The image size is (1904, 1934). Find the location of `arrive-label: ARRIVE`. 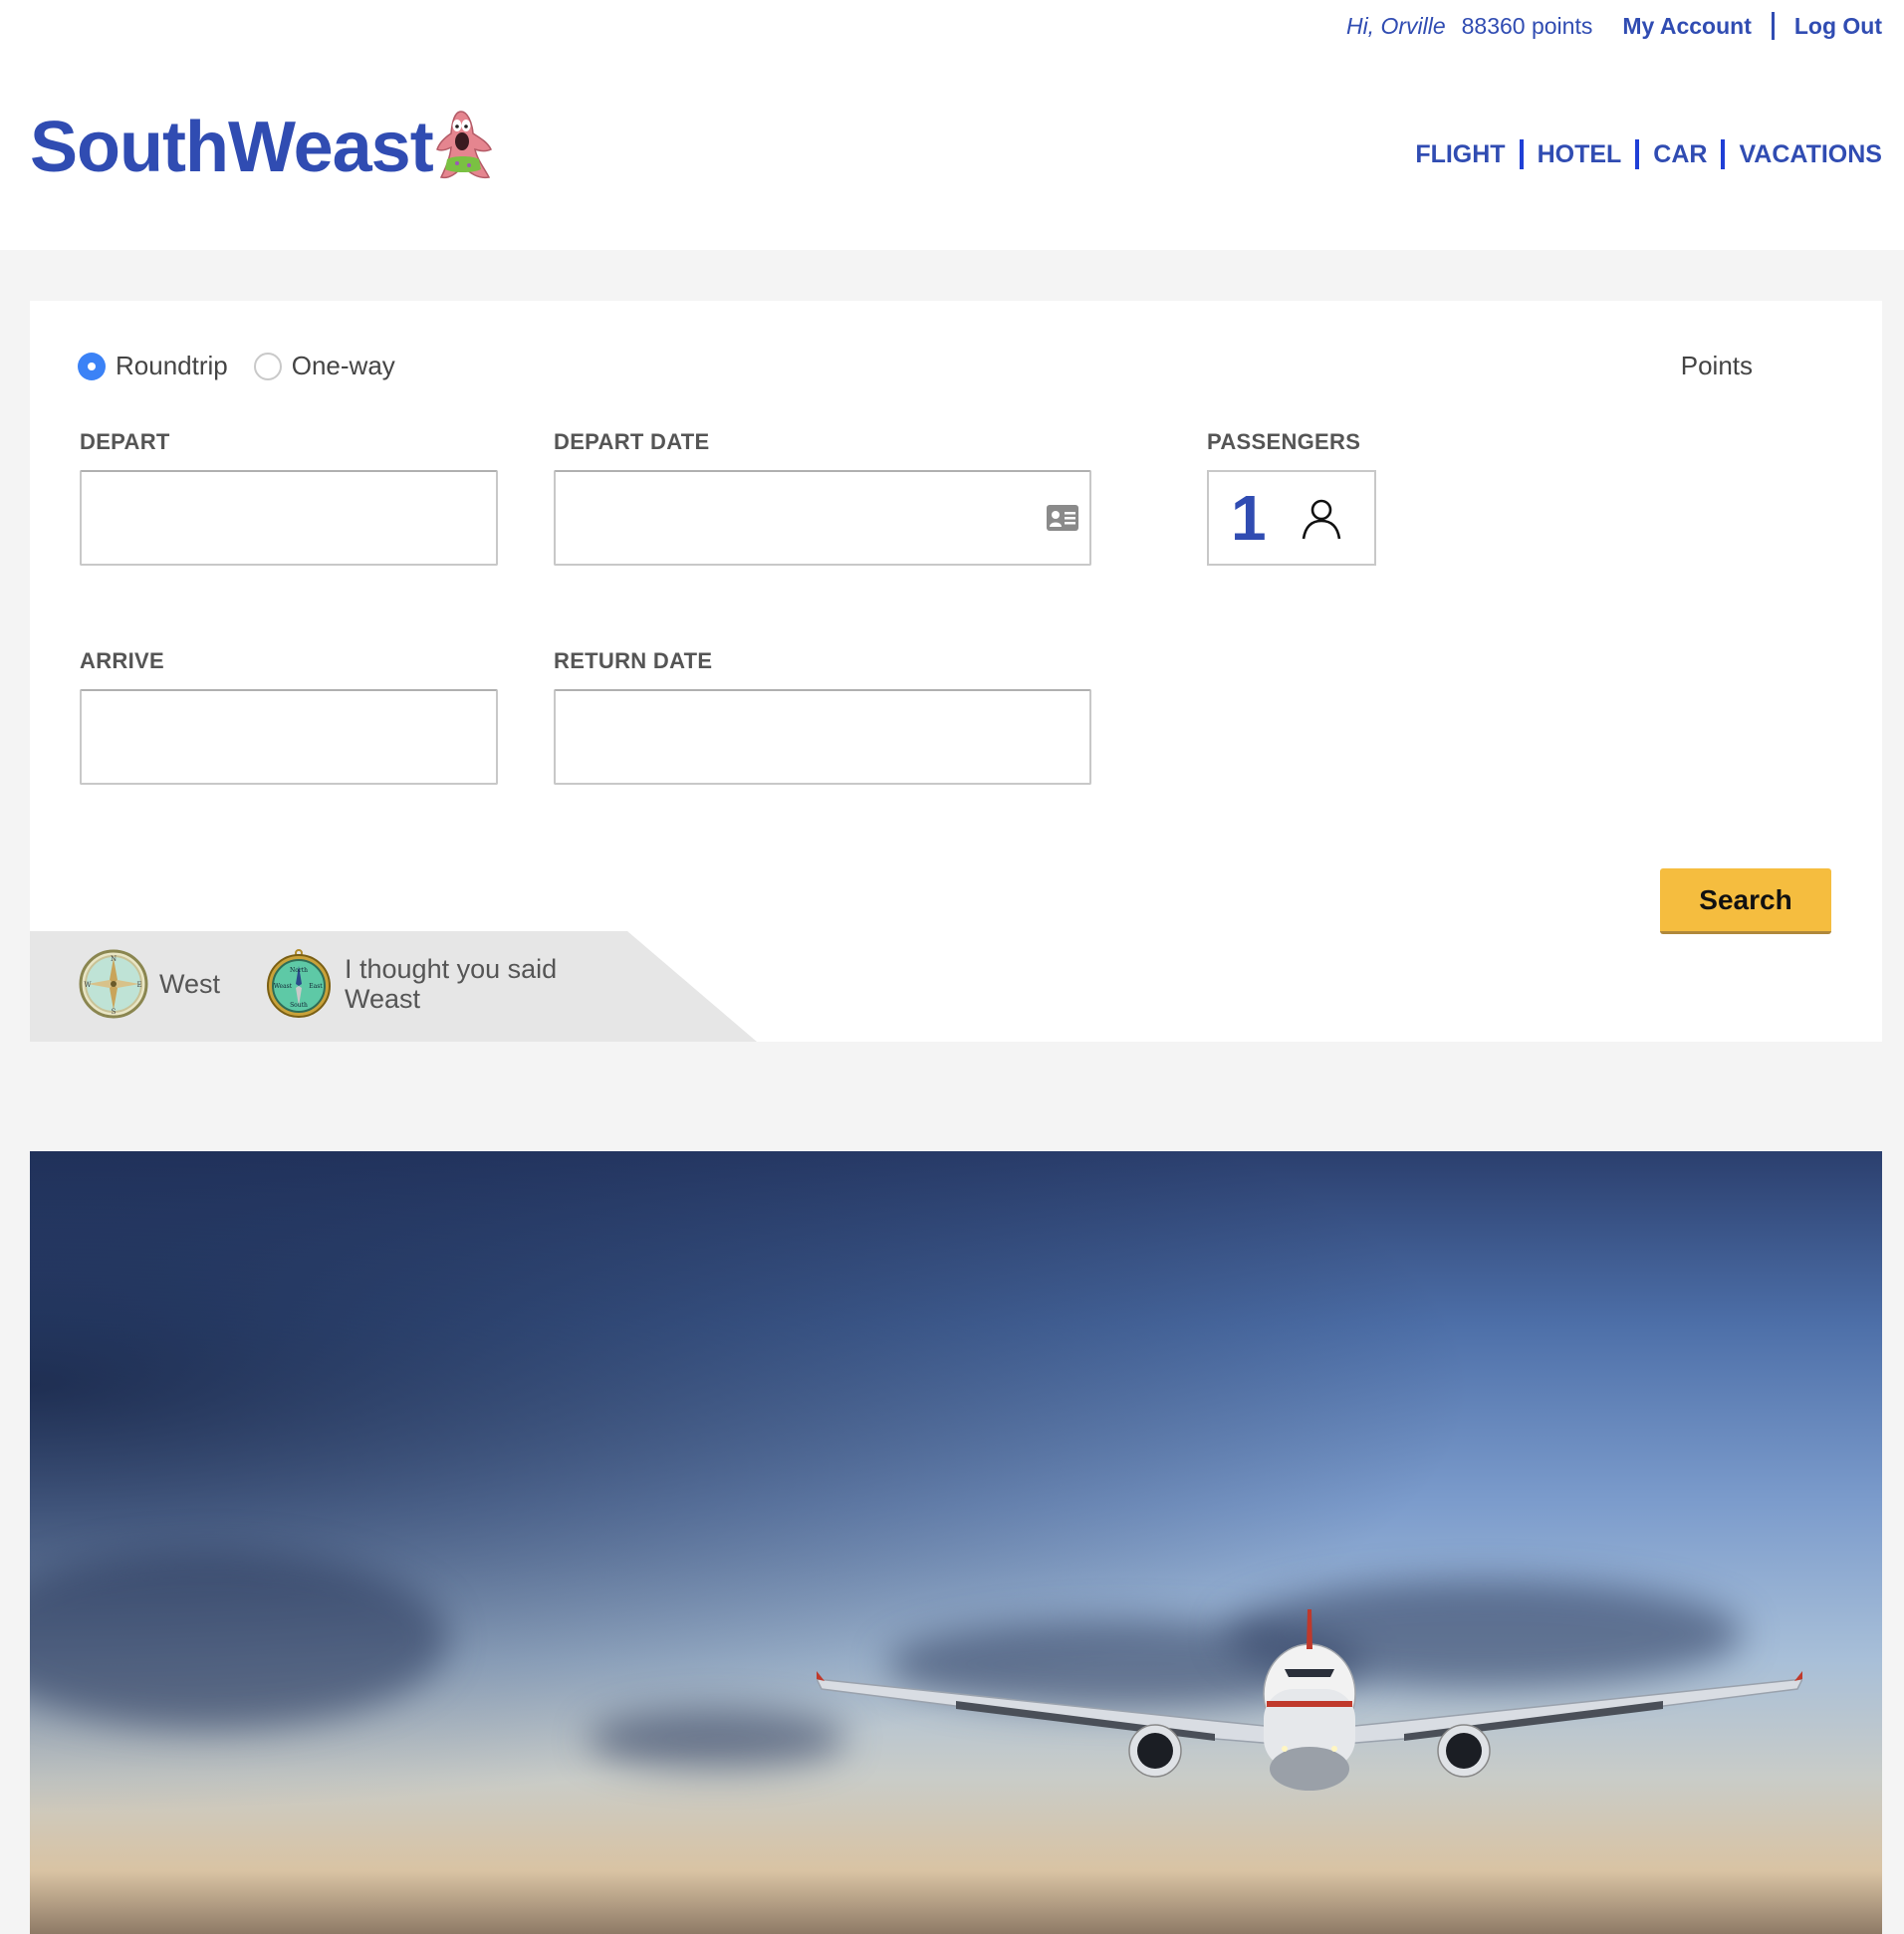

arrive-label: ARRIVE is located at coordinates (122, 660).